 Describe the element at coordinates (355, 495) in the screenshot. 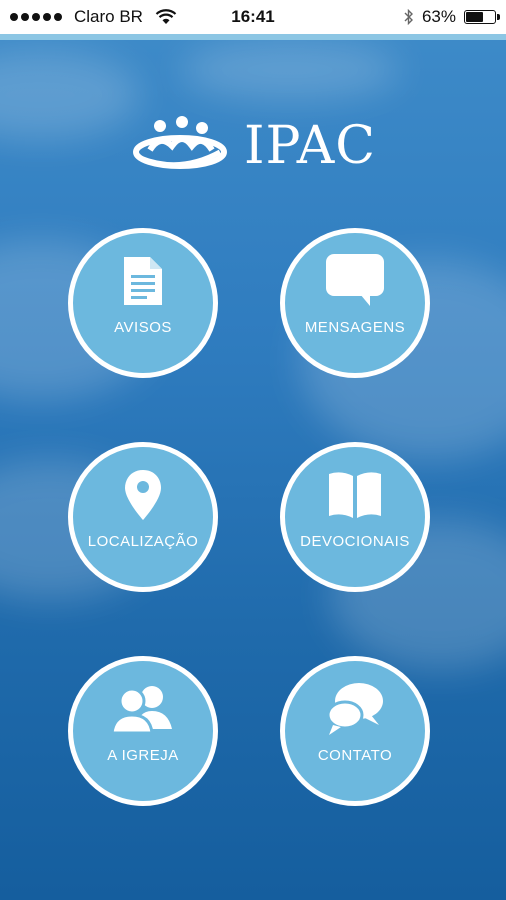

I see `open-book-icon` at that location.